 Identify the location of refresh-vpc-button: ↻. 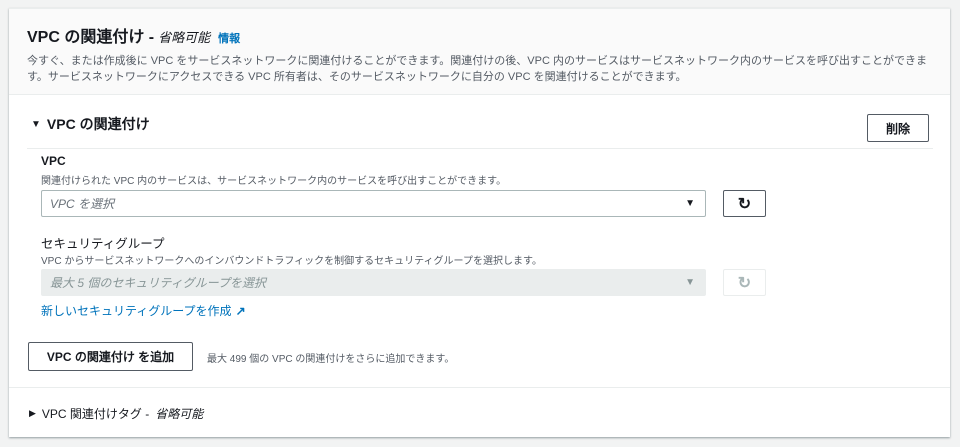
(744, 203).